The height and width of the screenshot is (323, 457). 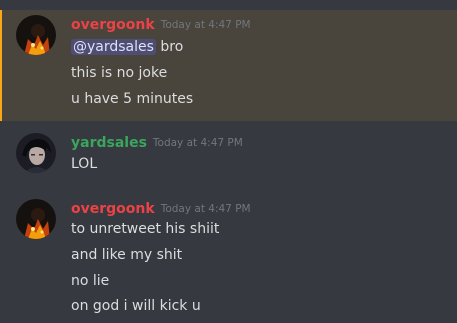 What do you see at coordinates (145, 229) in the screenshot?
I see `message-text: to unretweet his shiit` at bounding box center [145, 229].